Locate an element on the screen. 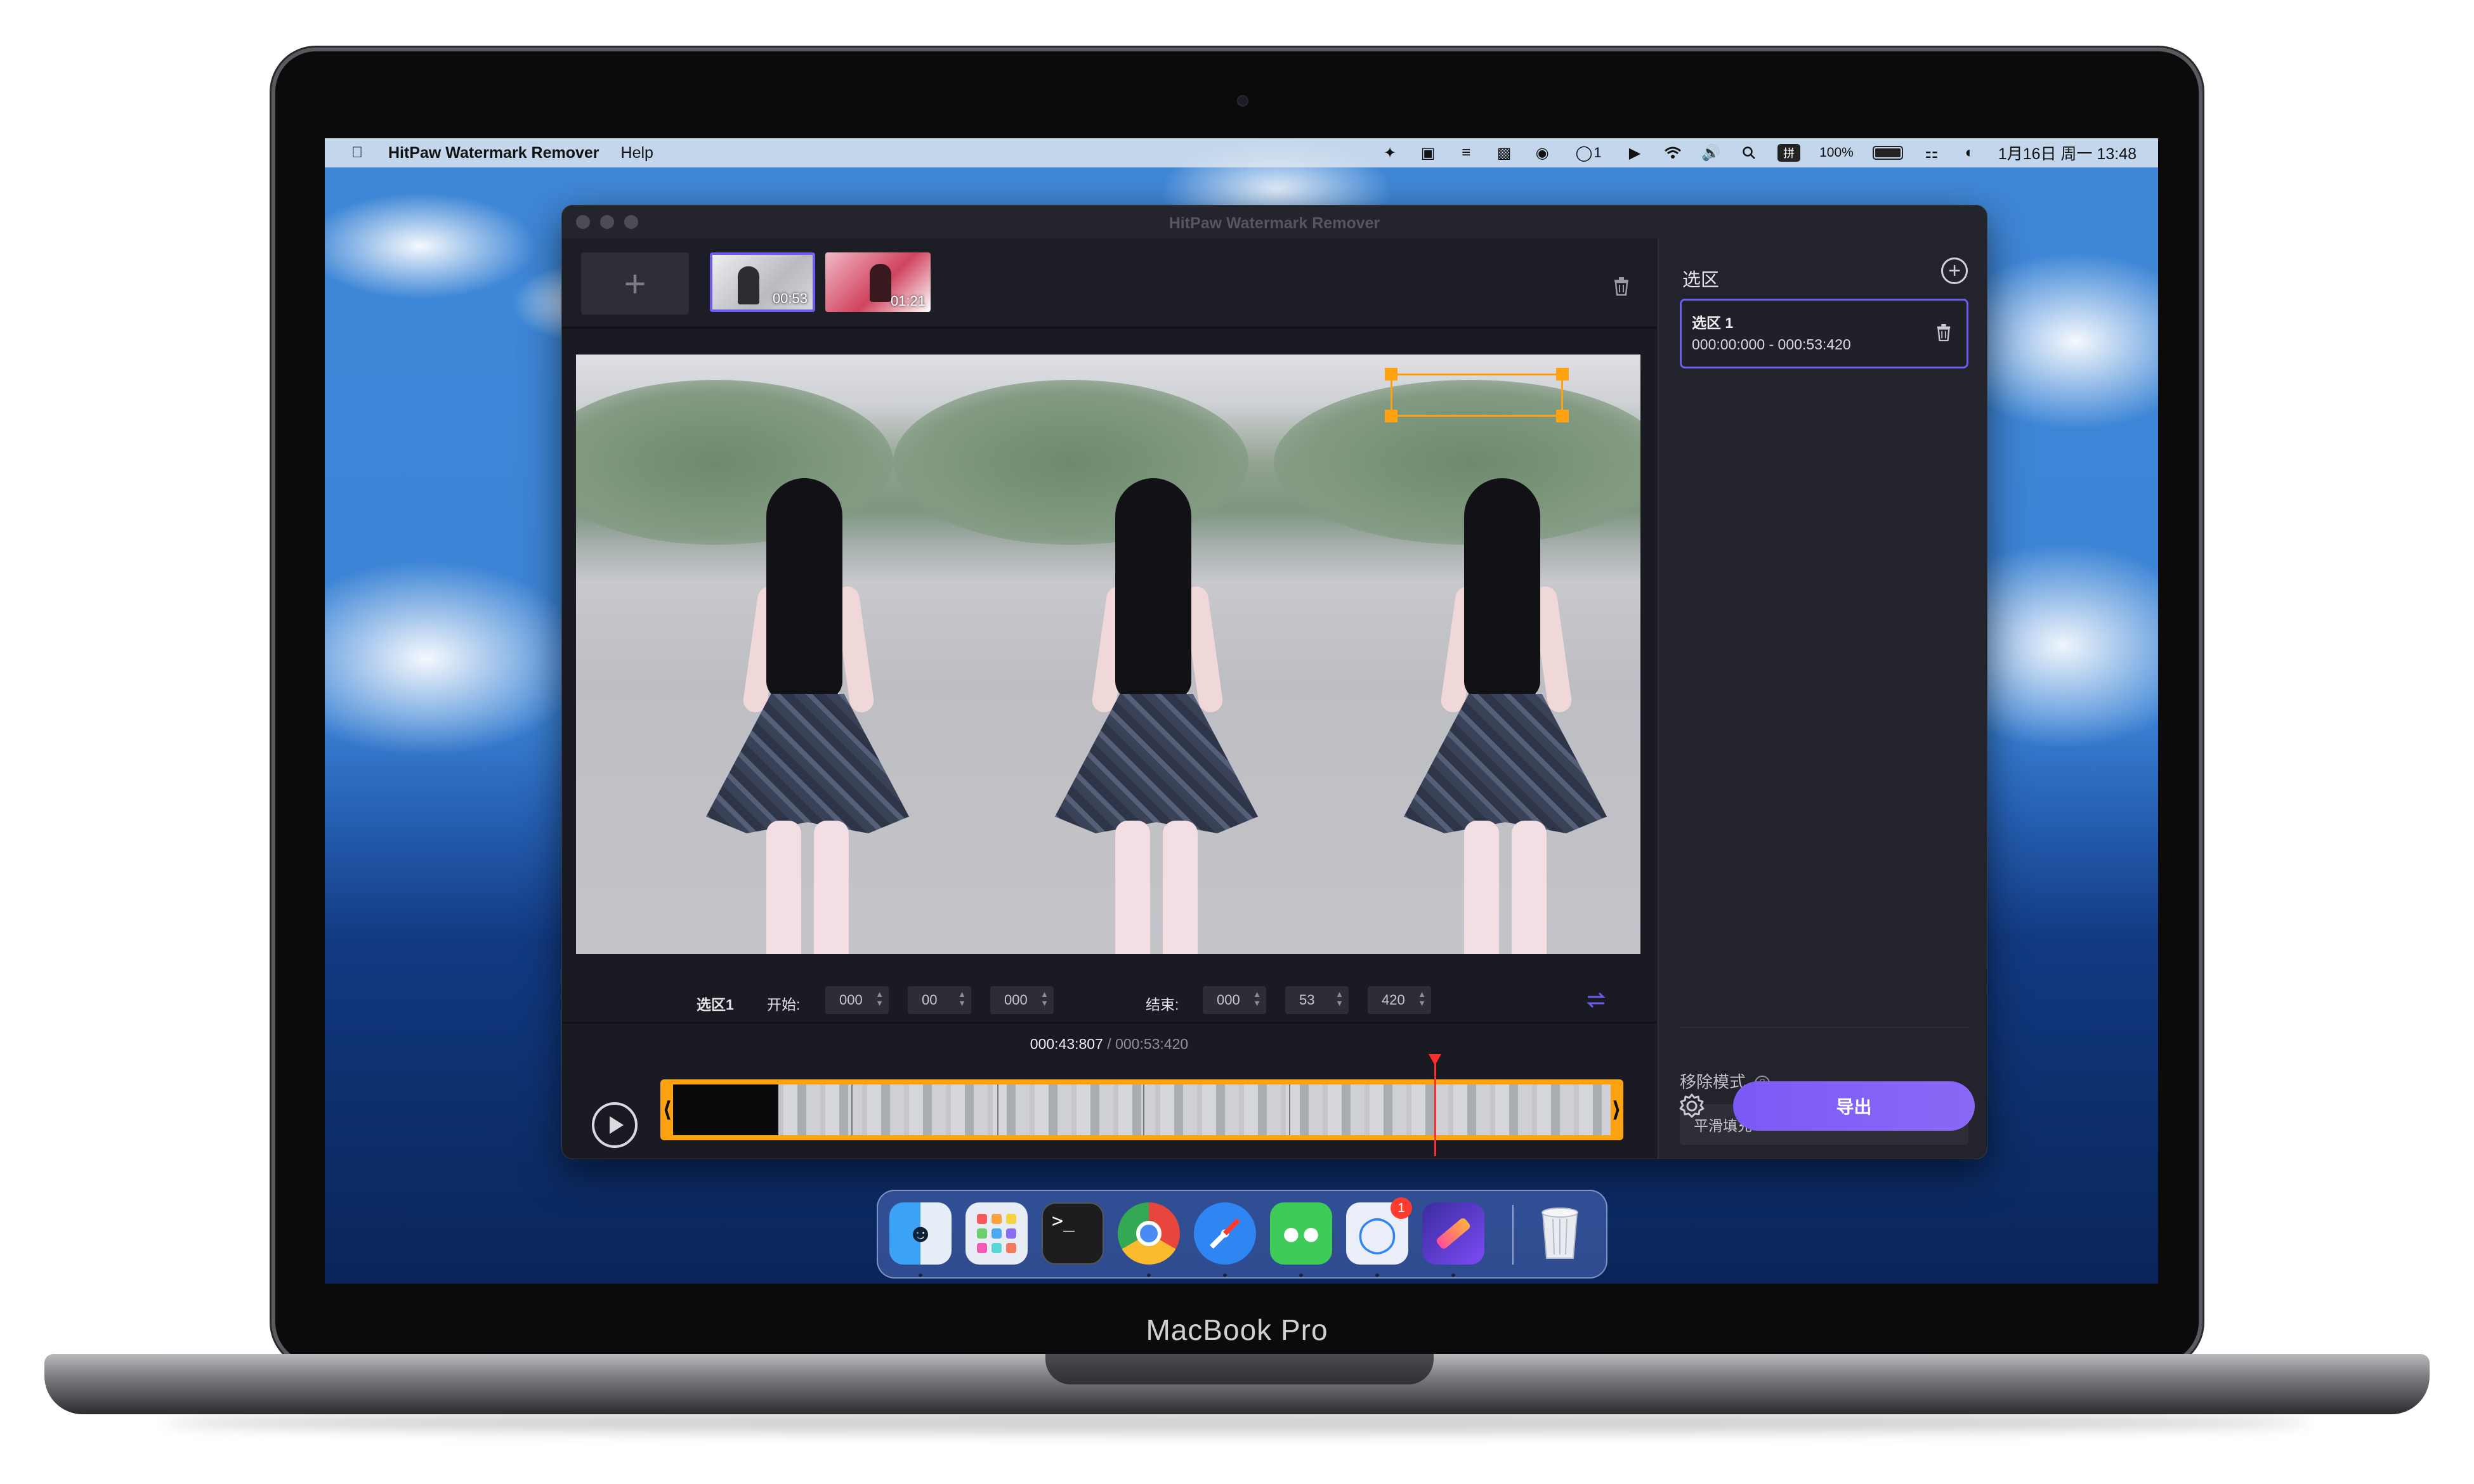  playhead is located at coordinates (1435, 1107).